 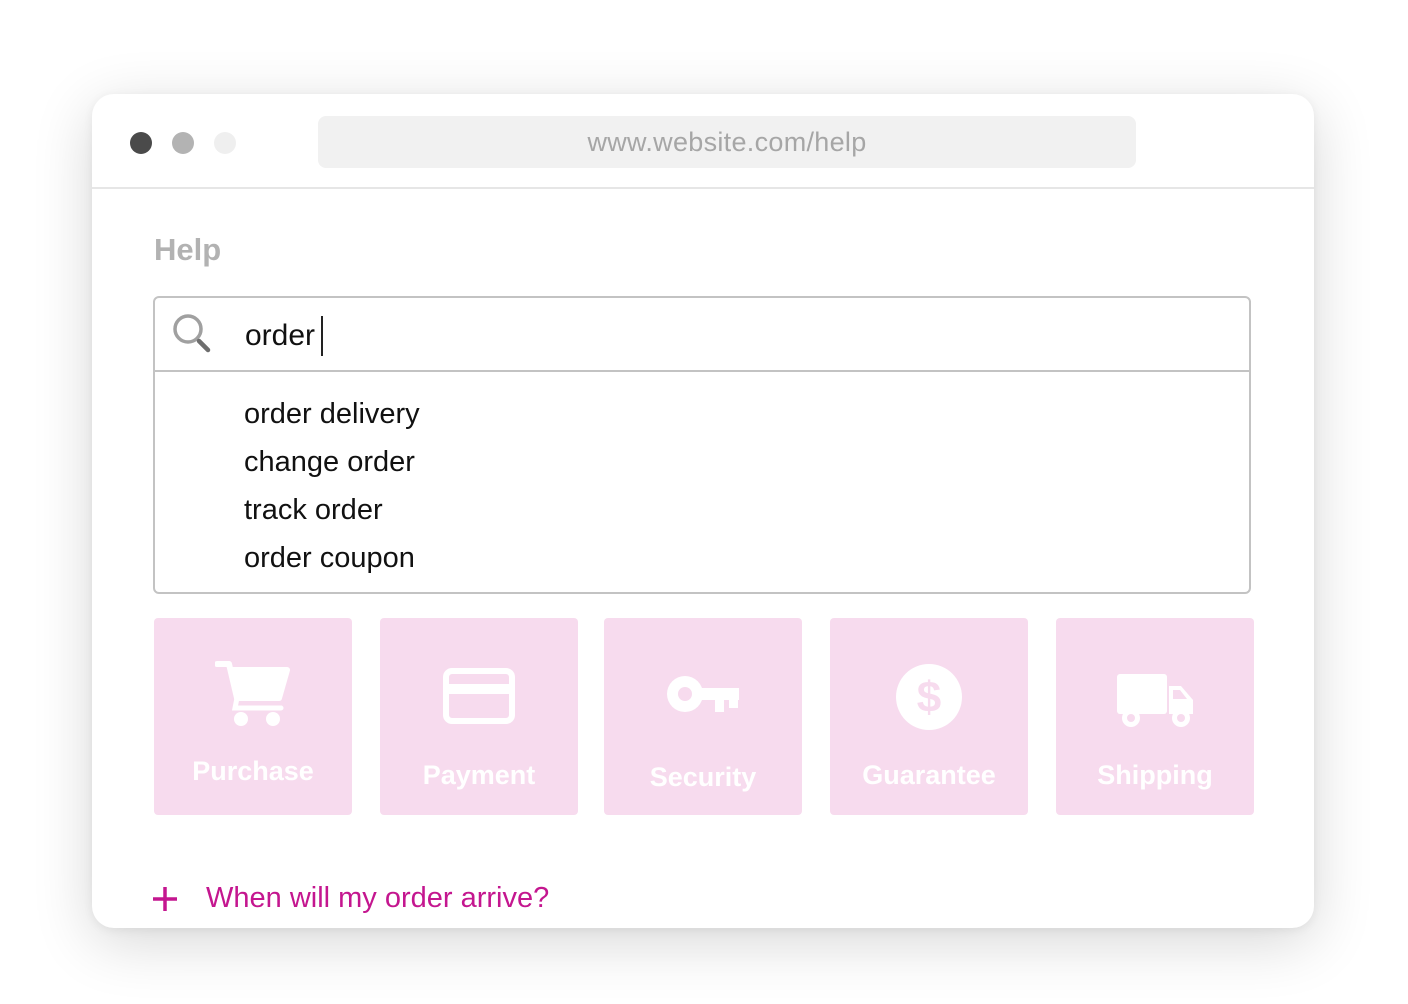 What do you see at coordinates (703, 777) in the screenshot?
I see `category-label: Security` at bounding box center [703, 777].